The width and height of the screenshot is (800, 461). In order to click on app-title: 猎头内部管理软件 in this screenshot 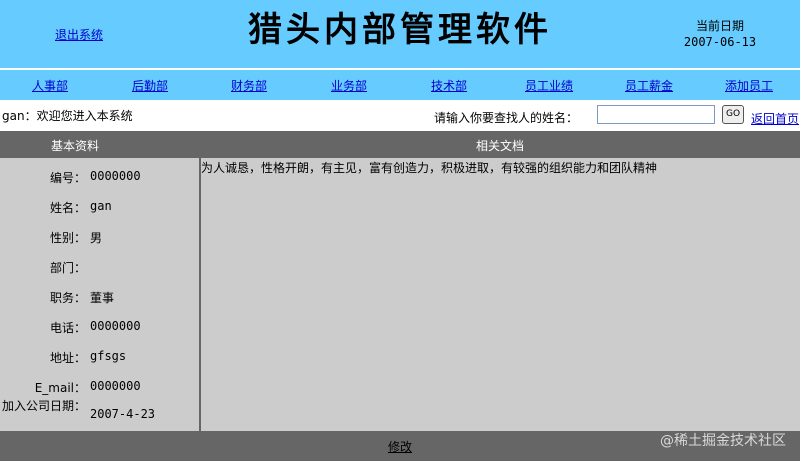, I will do `click(400, 30)`.